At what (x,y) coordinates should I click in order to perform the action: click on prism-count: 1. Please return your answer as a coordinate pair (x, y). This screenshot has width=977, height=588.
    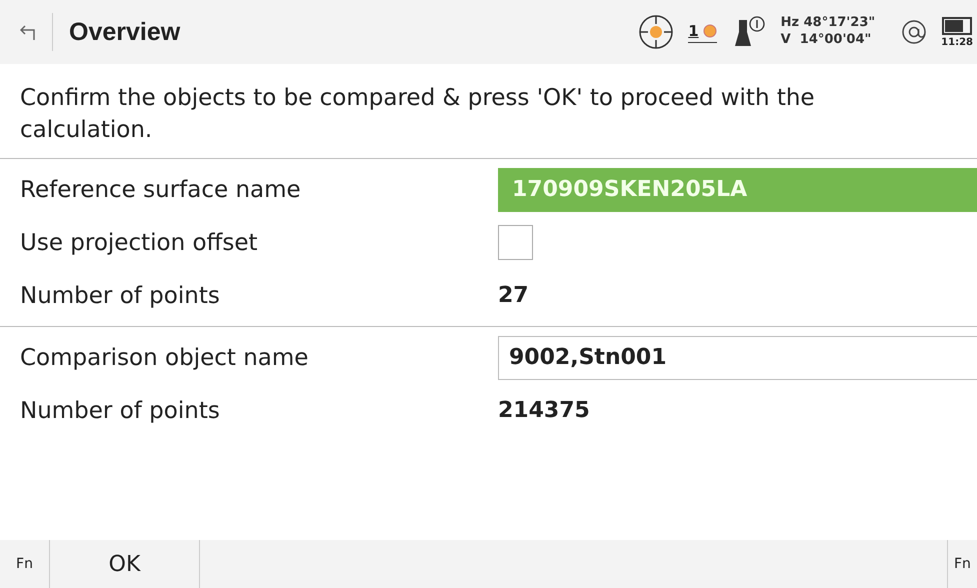
    Looking at the image, I should click on (693, 31).